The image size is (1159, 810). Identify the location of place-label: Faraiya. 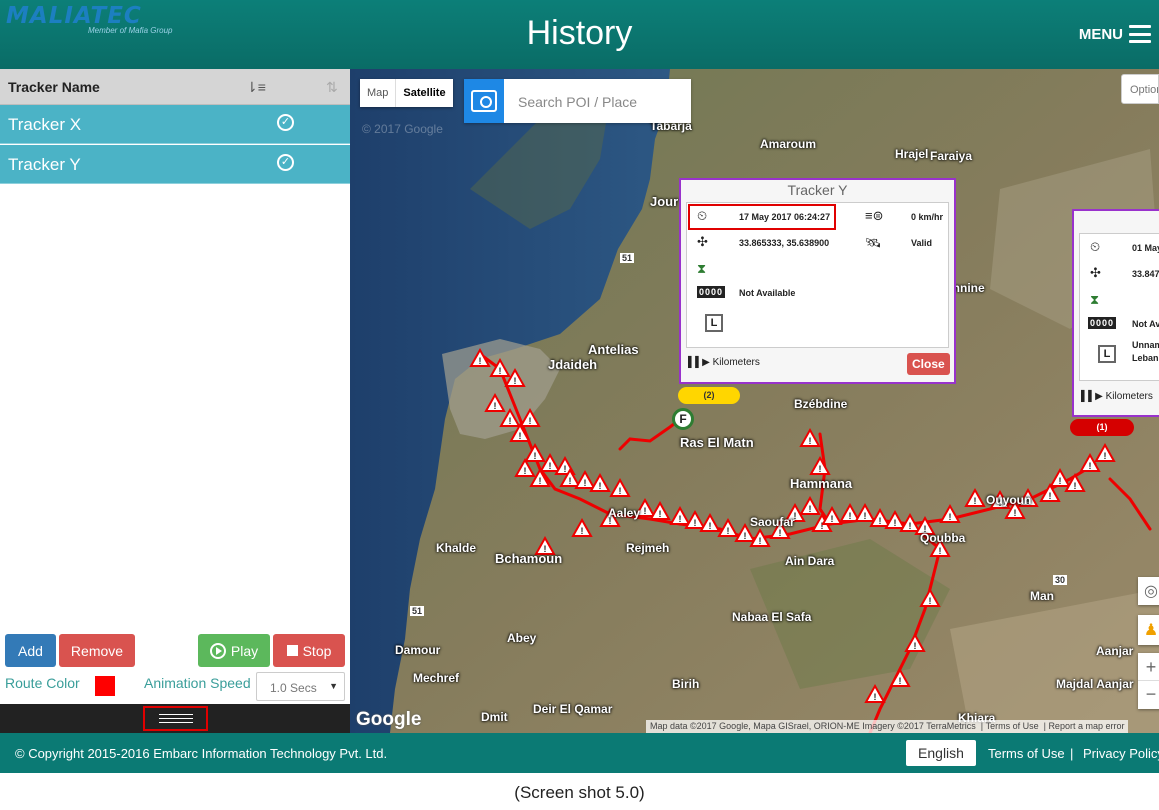
(951, 156).